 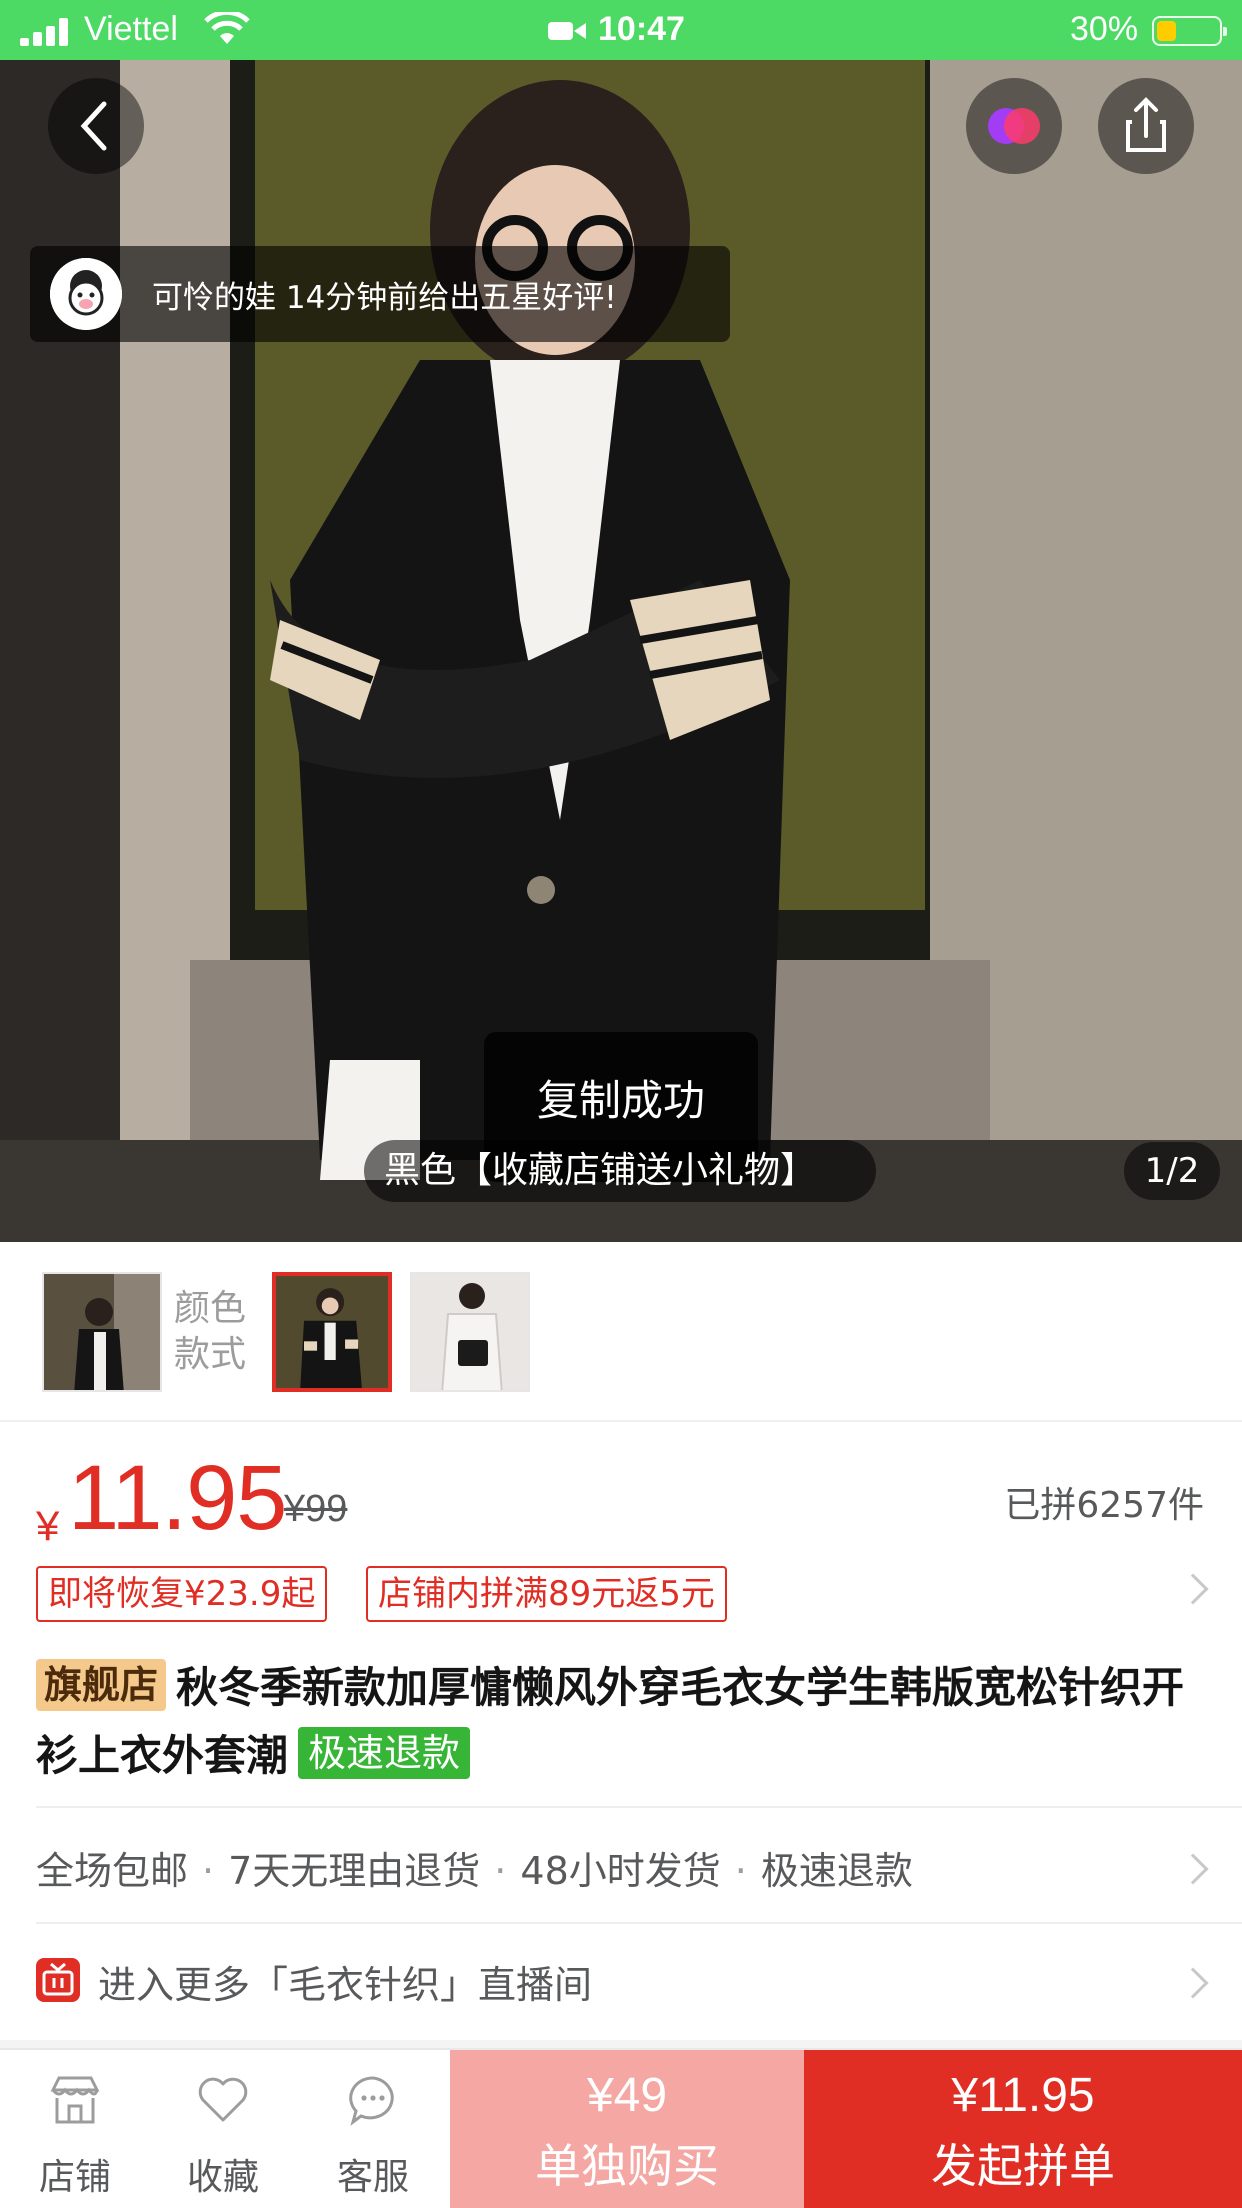 I want to click on share-icon, so click(x=1146, y=124).